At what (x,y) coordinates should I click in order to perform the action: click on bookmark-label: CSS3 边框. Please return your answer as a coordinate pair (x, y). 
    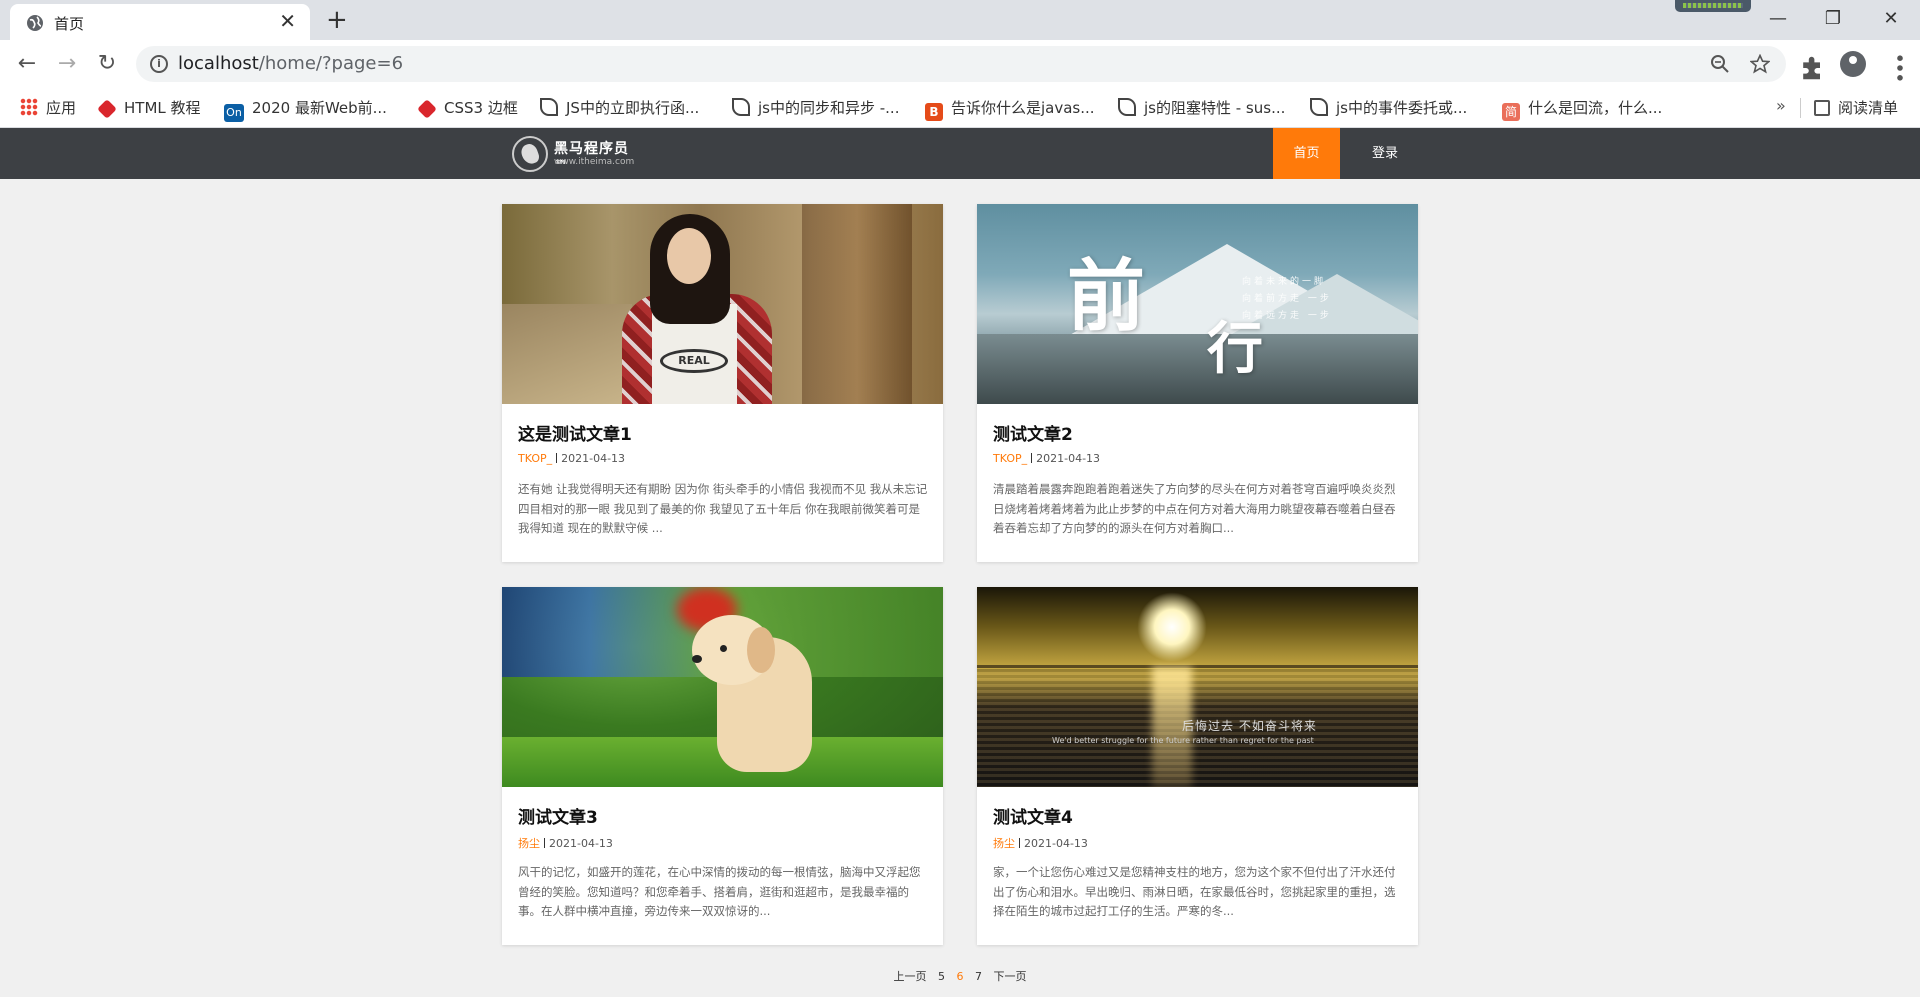
    Looking at the image, I should click on (481, 108).